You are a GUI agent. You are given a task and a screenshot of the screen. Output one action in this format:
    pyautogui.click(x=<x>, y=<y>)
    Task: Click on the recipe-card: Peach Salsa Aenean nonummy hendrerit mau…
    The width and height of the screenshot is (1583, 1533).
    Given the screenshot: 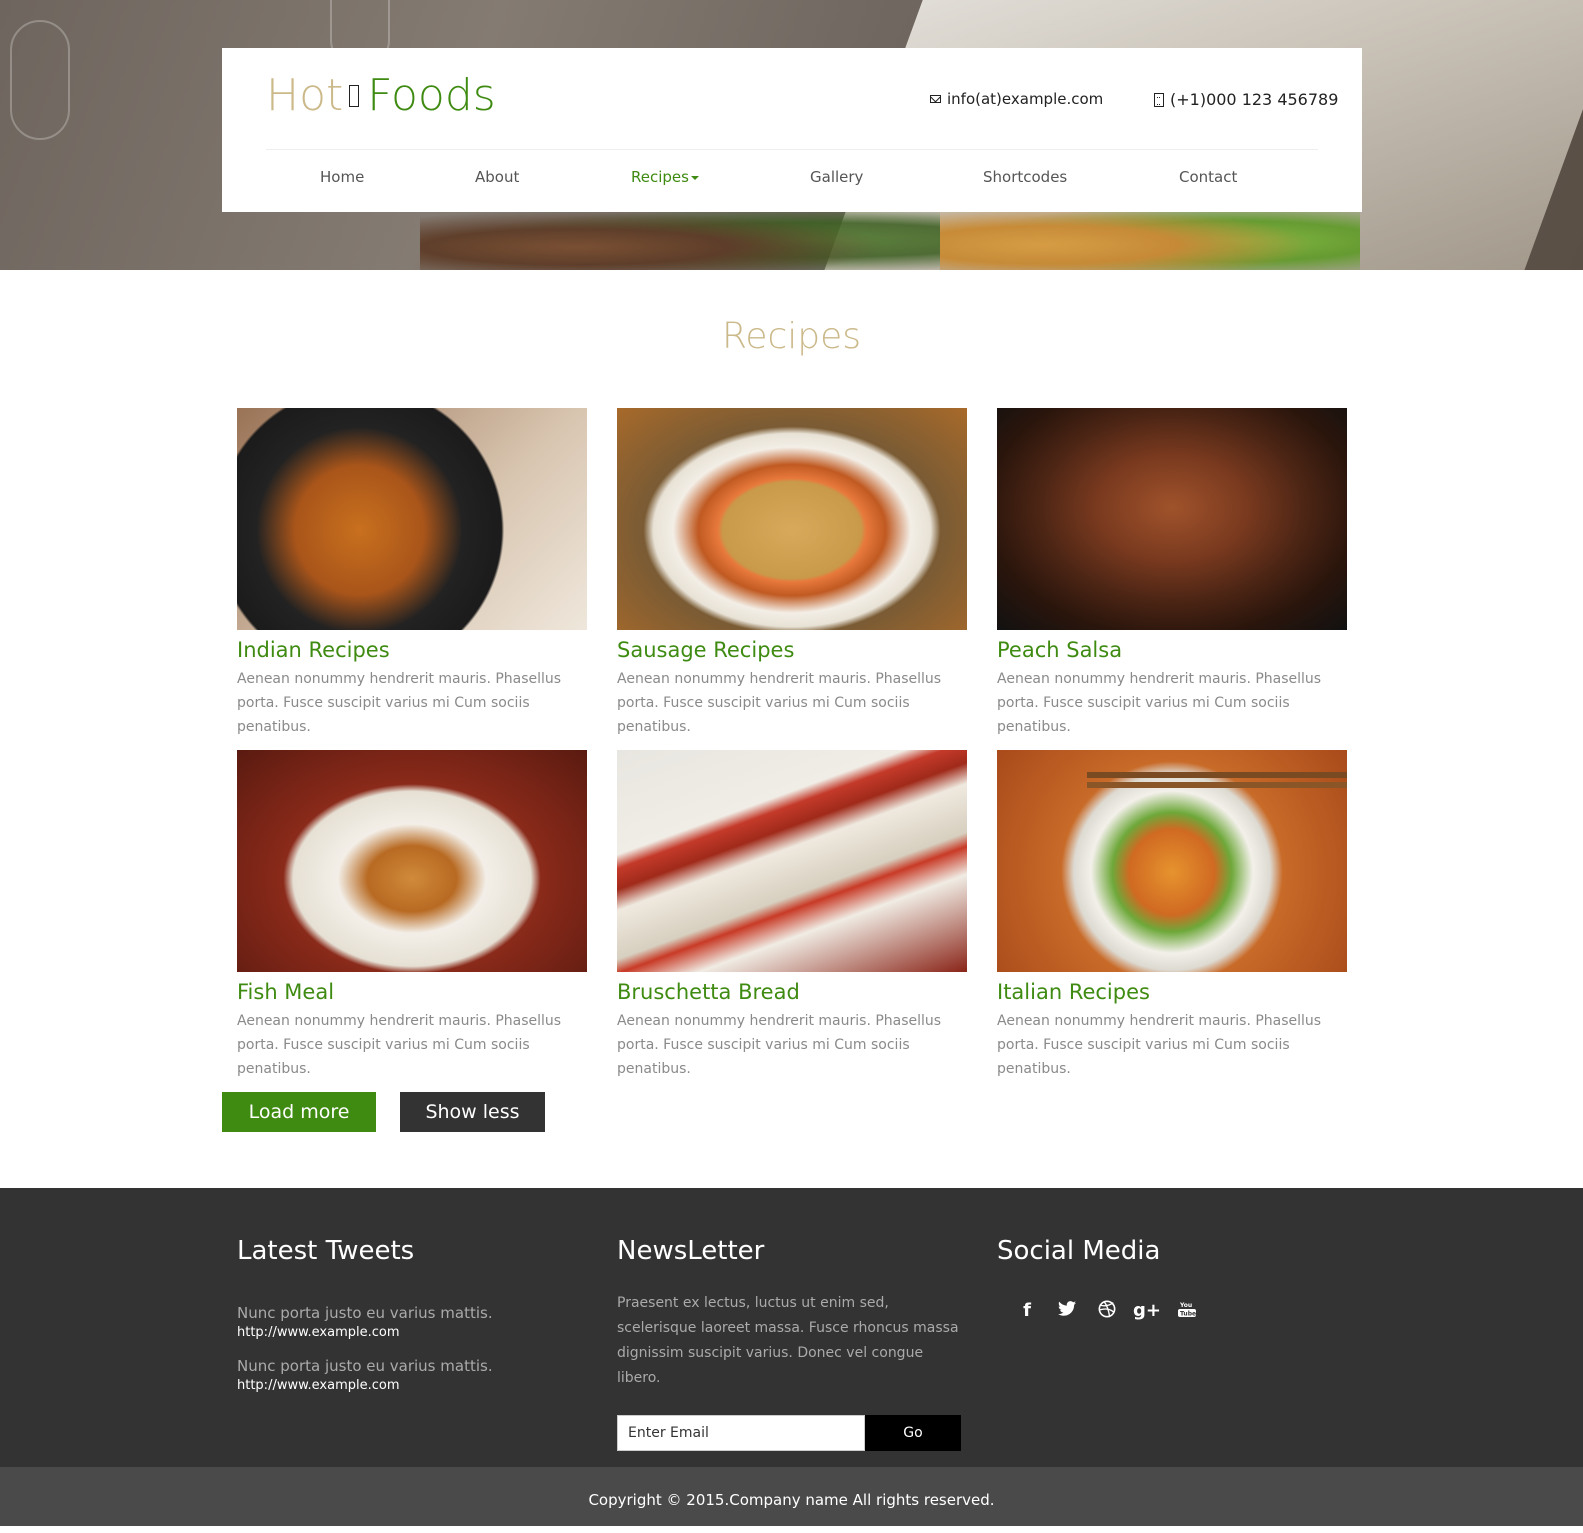 What is the action you would take?
    pyautogui.click(x=1172, y=573)
    